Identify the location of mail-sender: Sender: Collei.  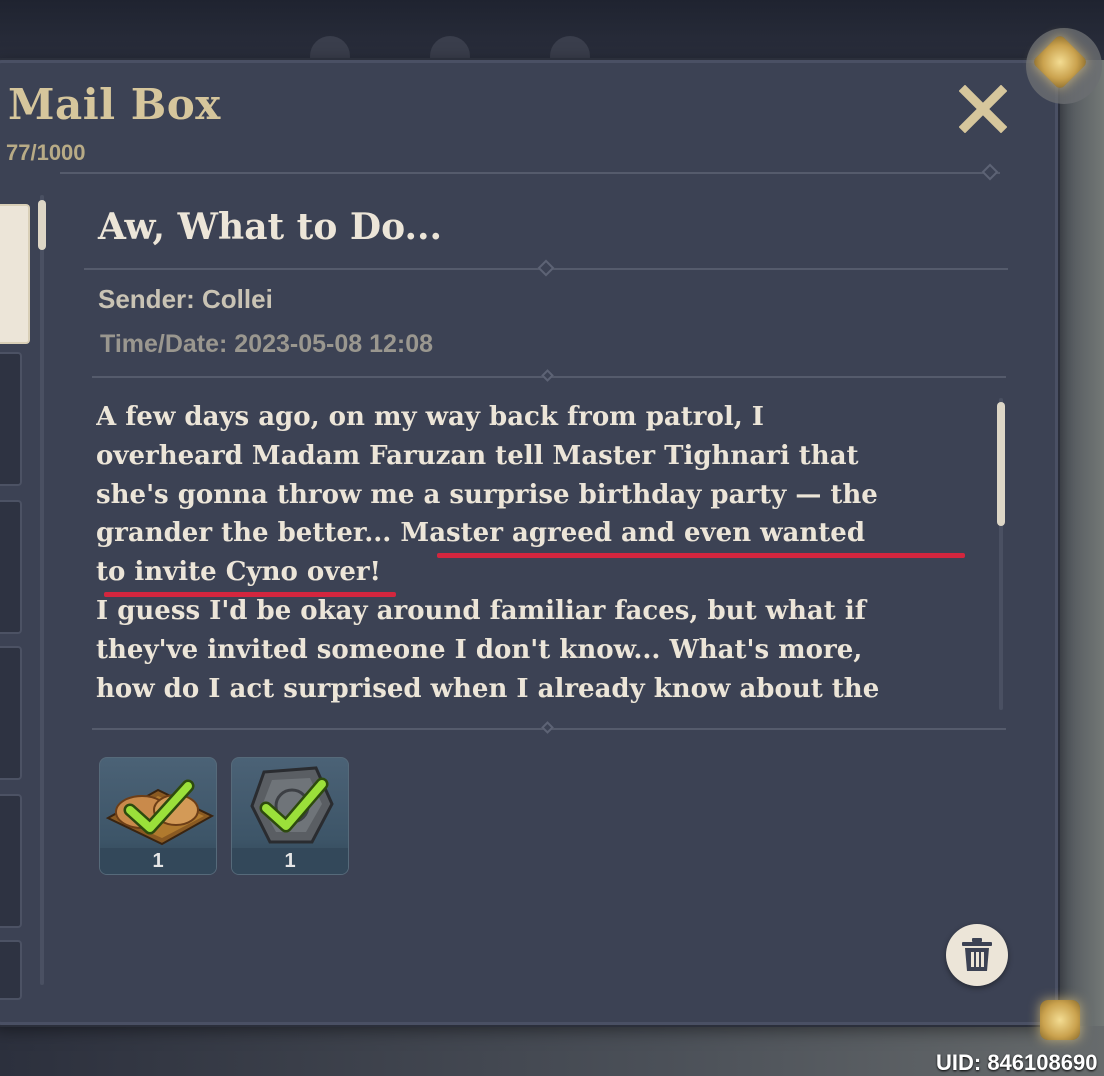
(185, 299).